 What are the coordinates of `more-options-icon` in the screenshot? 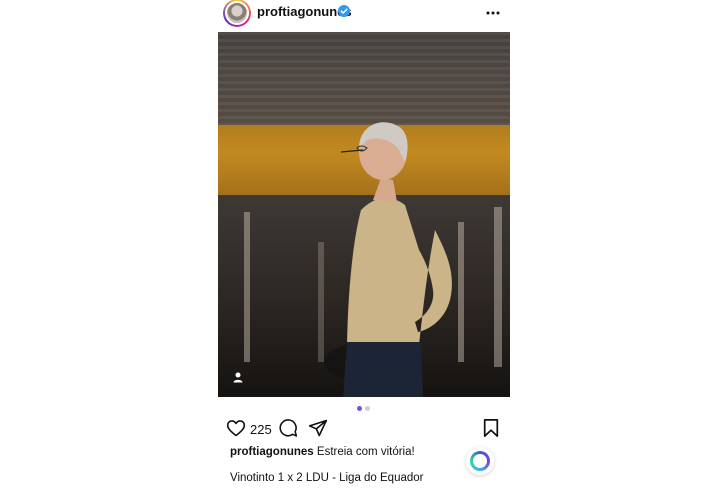 It's located at (493, 10).